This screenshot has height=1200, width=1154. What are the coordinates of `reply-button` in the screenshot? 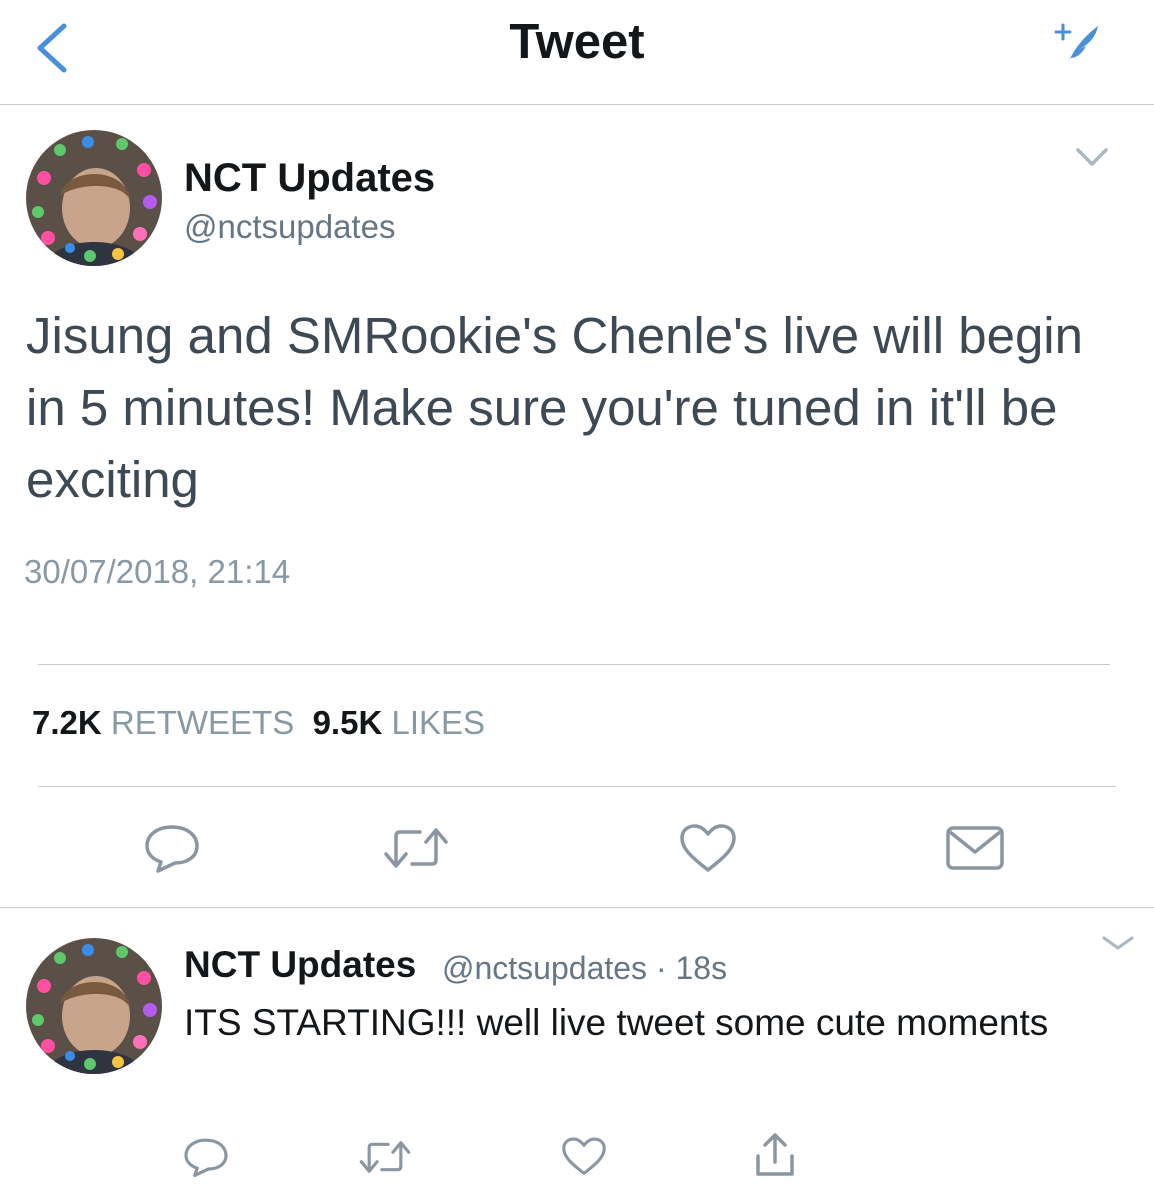 It's located at (172, 850).